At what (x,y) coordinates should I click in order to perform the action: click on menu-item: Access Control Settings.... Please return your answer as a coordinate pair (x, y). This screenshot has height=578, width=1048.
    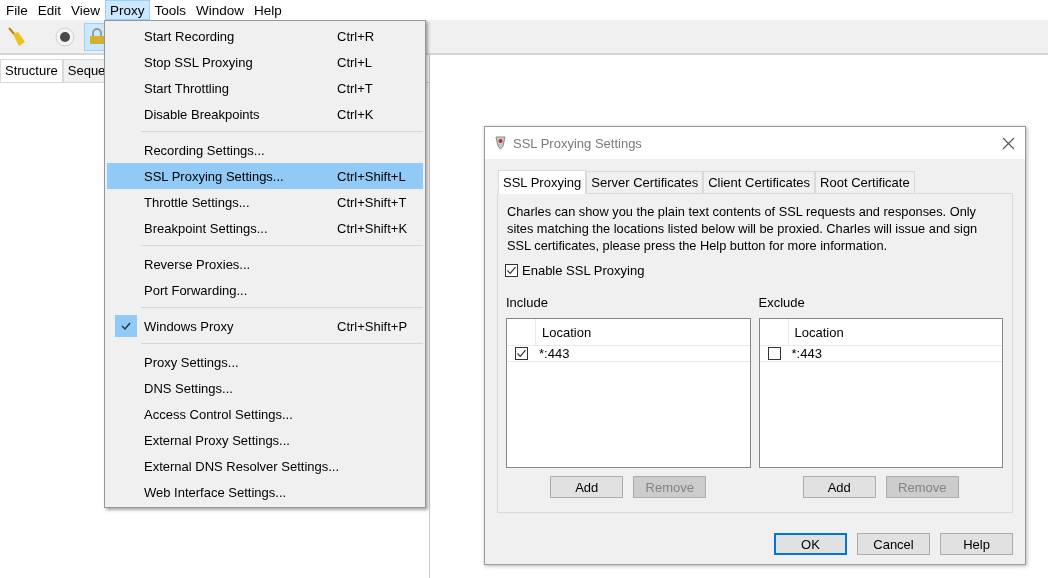
    Looking at the image, I should click on (265, 414).